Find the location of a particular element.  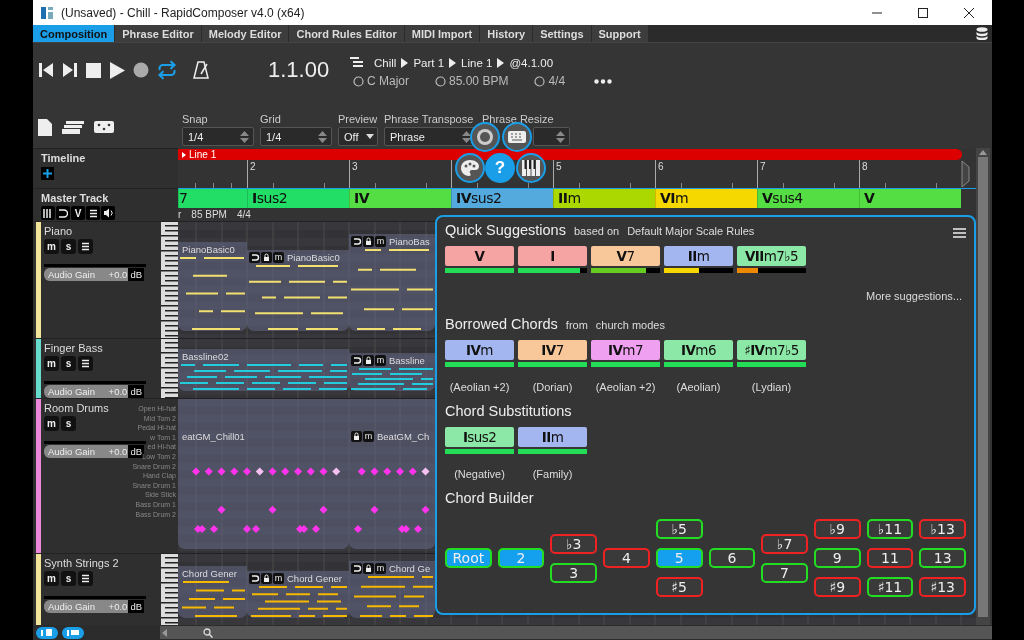

chord-button: IVm6 is located at coordinates (698, 350).